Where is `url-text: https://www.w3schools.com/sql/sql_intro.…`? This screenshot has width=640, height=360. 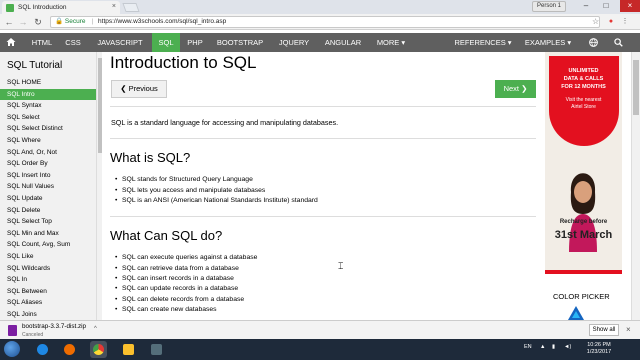
url-text: https://www.w3schools.com/sql/sql_intro.… is located at coordinates (162, 21).